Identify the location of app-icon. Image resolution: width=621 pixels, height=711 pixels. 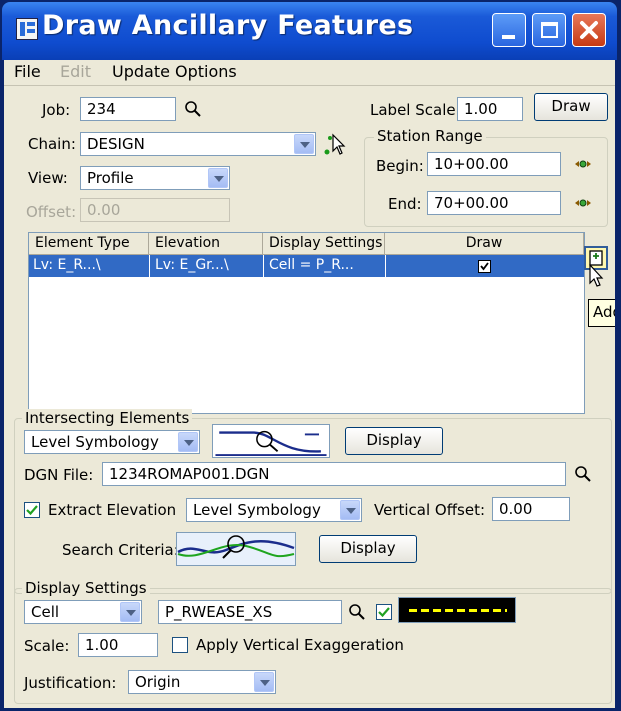
(27, 29).